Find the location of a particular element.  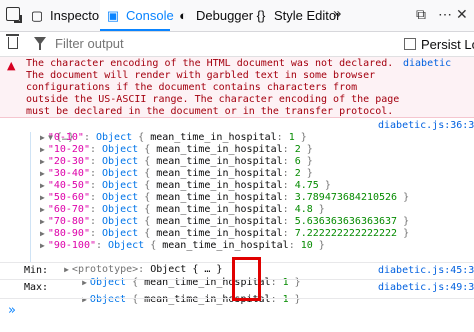

options-menu-icon: ⋯ is located at coordinates (445, 14).